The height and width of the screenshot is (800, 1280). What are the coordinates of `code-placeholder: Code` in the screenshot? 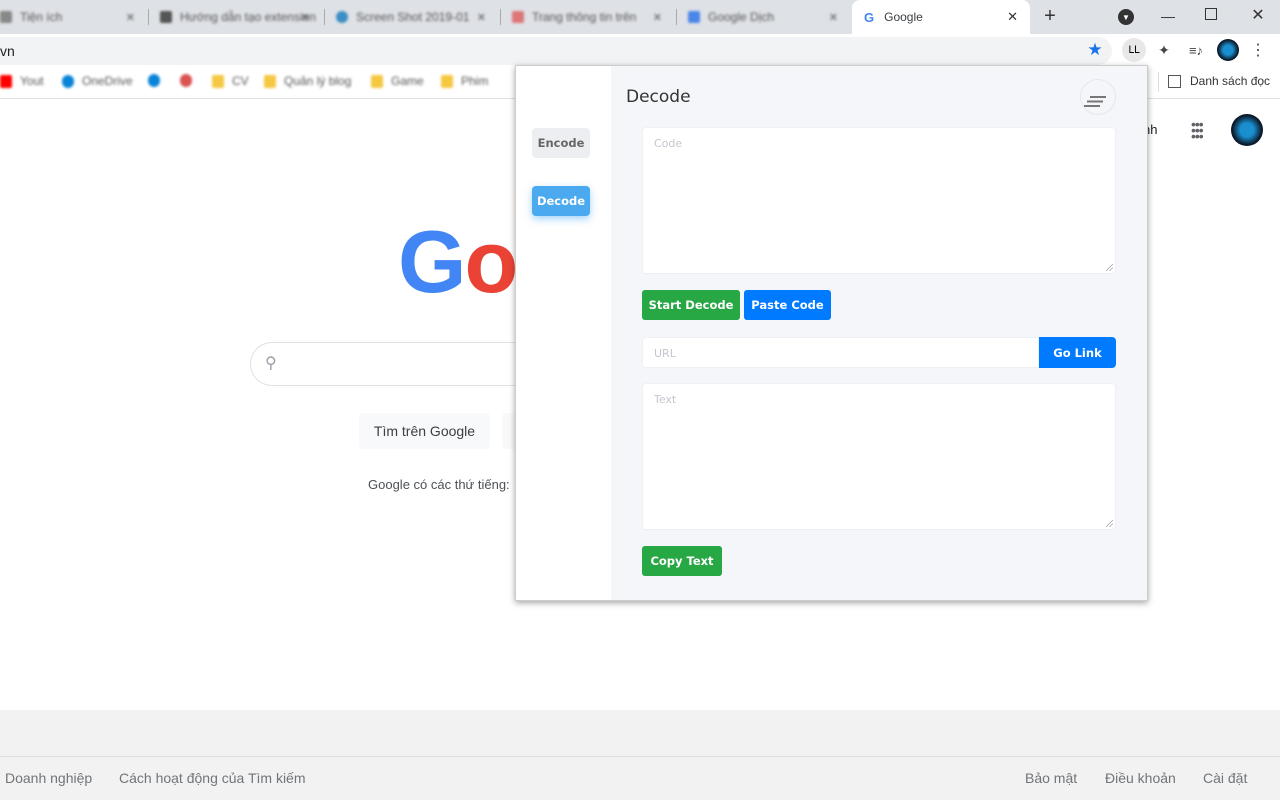 It's located at (668, 143).